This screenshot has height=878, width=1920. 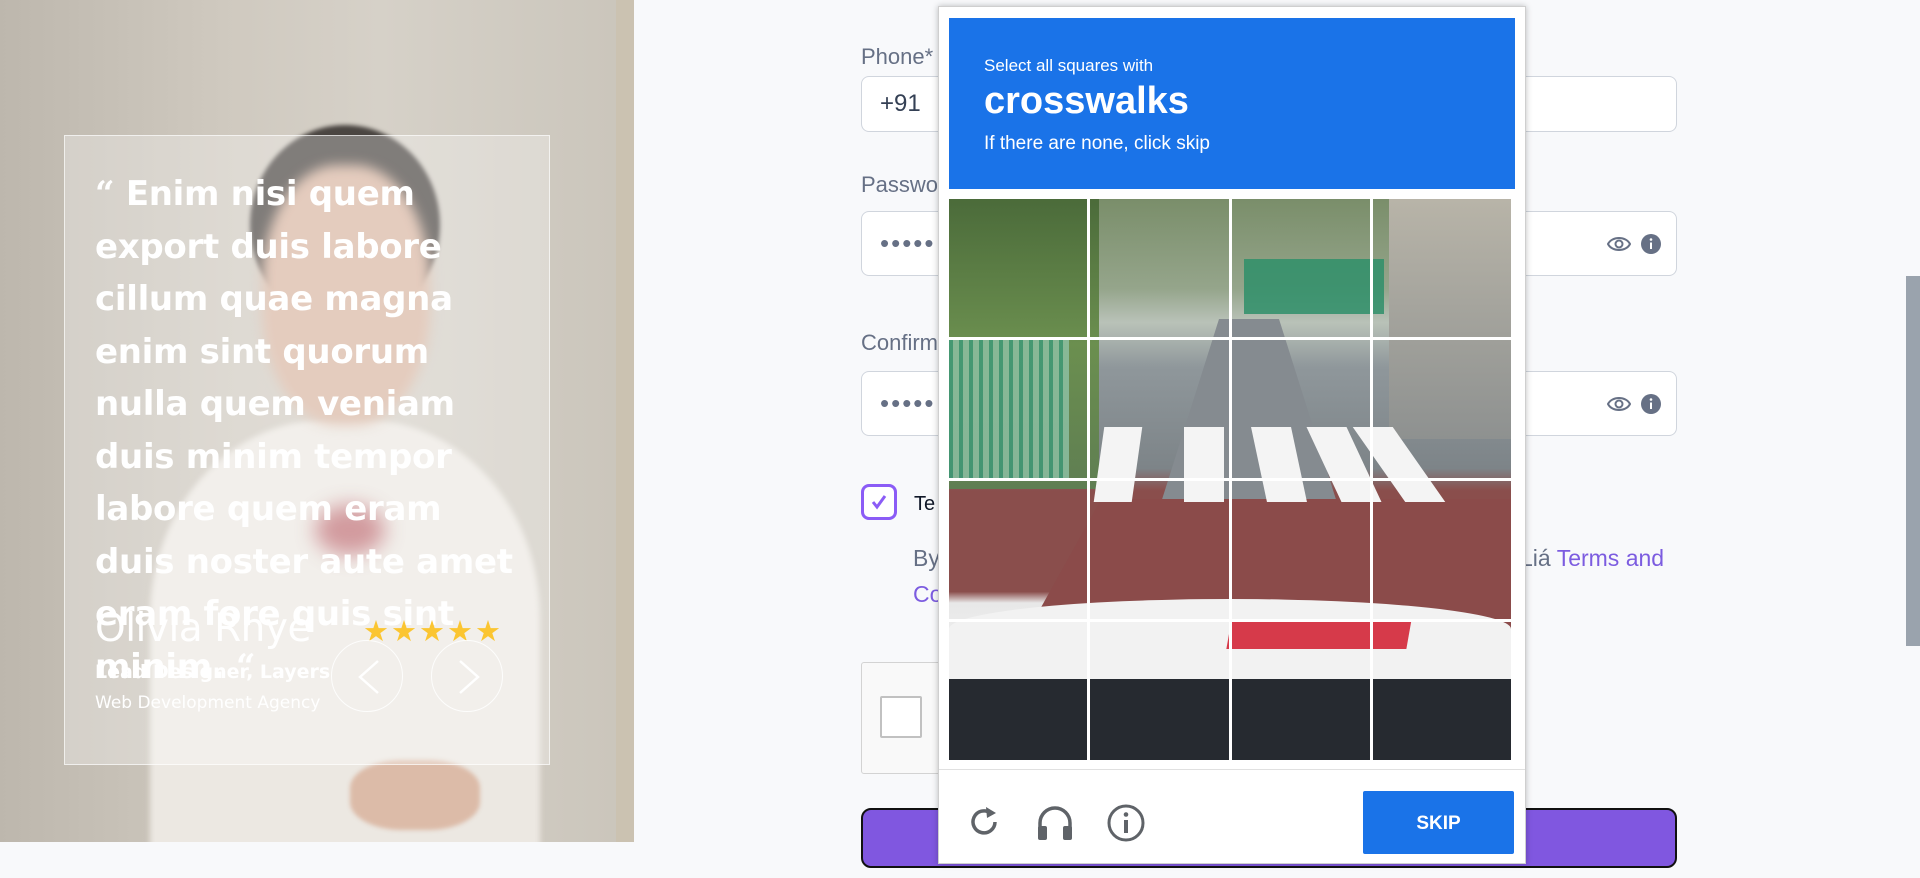 What do you see at coordinates (625, 421) in the screenshot?
I see `photo-frame` at bounding box center [625, 421].